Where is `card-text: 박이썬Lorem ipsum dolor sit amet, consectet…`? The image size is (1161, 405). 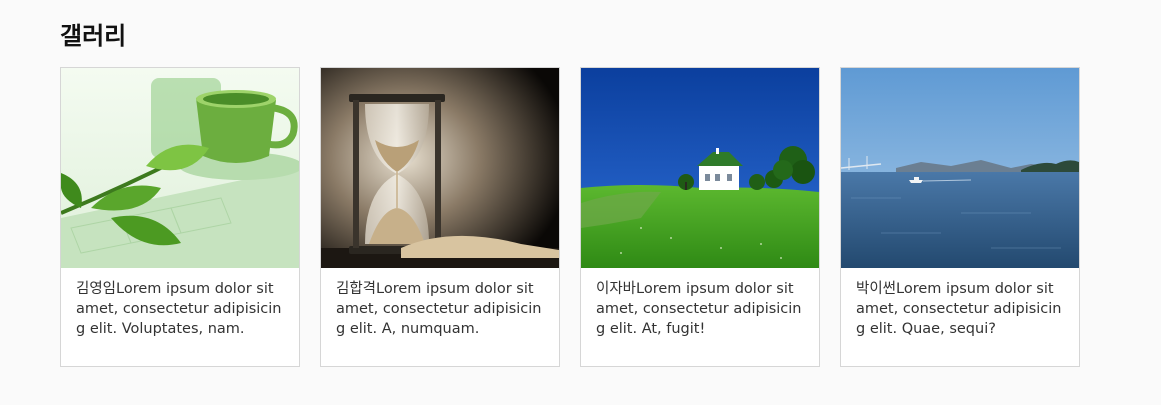 card-text: 박이썬Lorem ipsum dolor sit amet, consectet… is located at coordinates (959, 309).